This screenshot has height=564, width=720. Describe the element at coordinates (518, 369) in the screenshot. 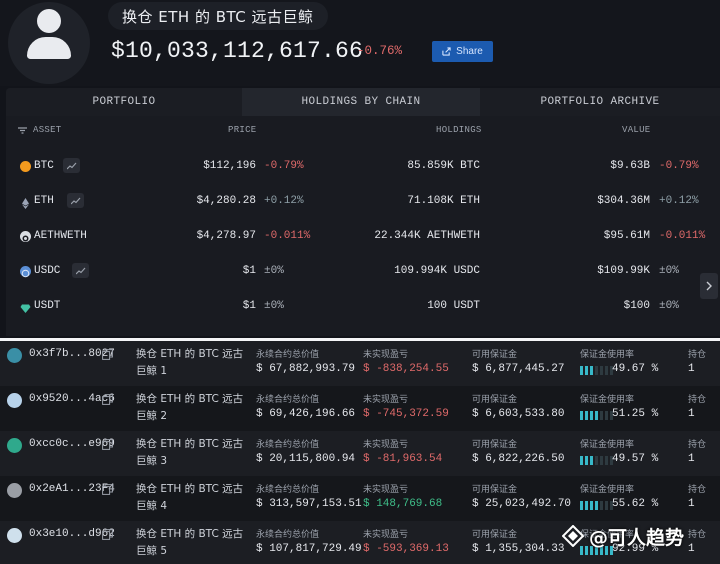

I see `available-margin: $ 6,877,445.27` at that location.